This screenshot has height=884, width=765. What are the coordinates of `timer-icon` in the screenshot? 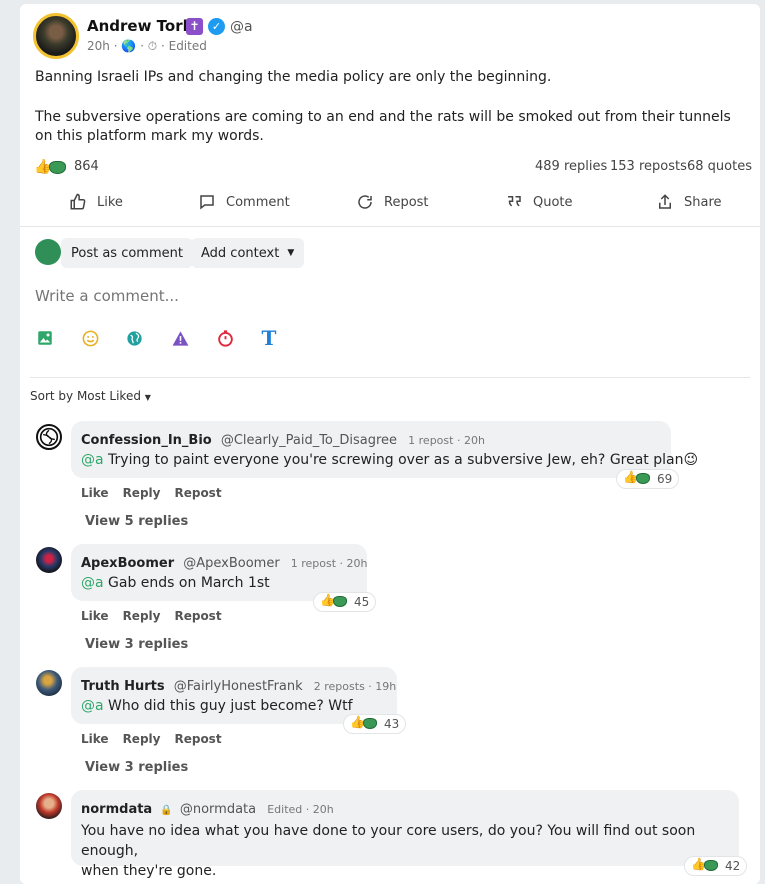 It's located at (225, 338).